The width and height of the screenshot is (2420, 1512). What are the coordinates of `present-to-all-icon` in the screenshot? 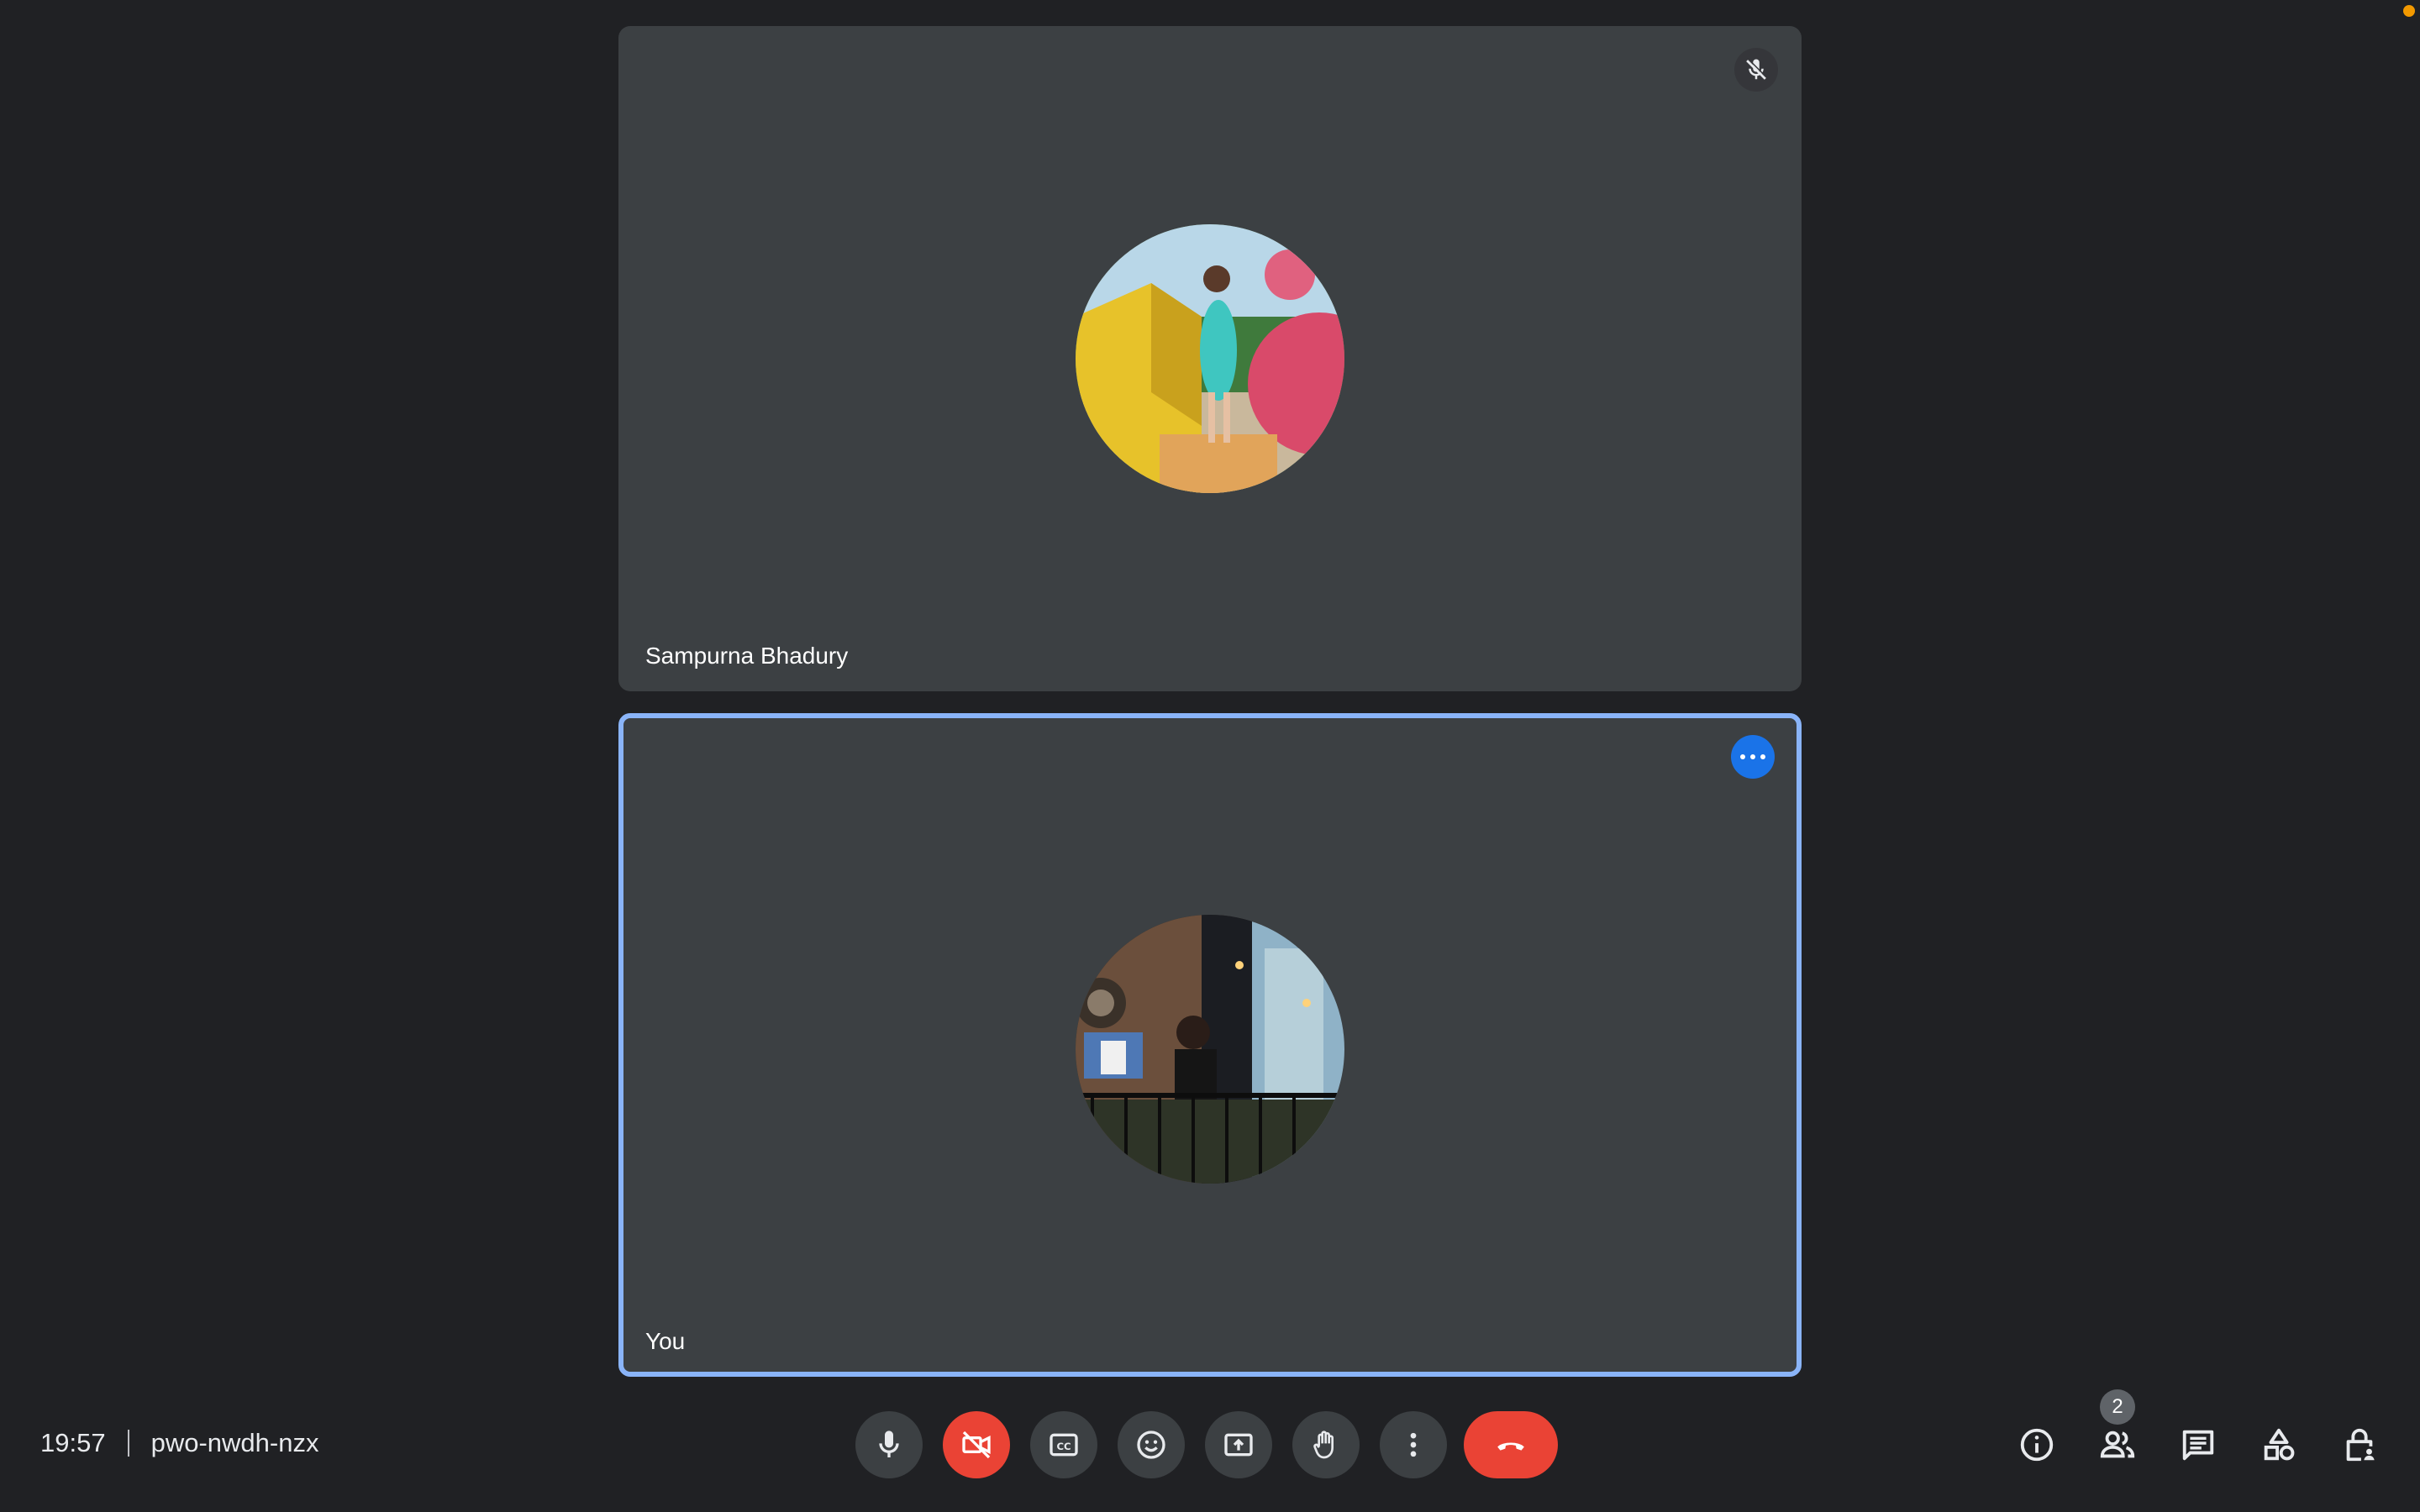 It's located at (1238, 1445).